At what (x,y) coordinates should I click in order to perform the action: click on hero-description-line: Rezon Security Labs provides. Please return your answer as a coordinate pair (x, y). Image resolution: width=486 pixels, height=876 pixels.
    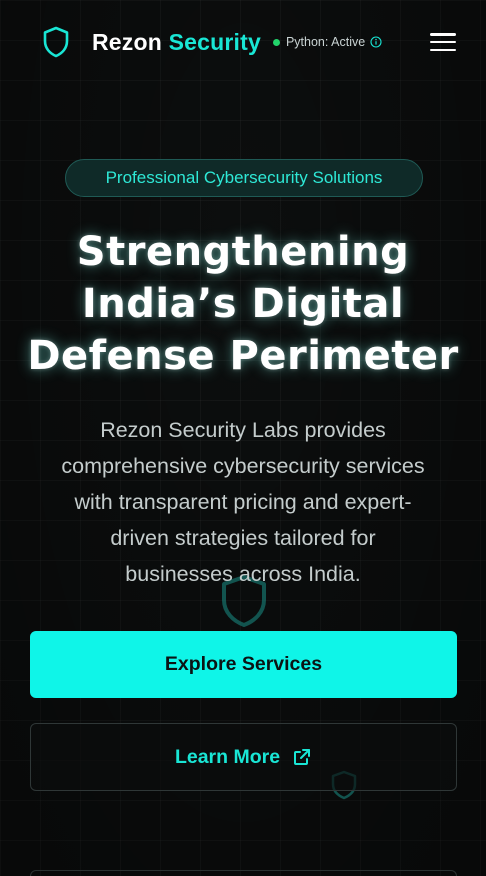
    Looking at the image, I should click on (243, 430).